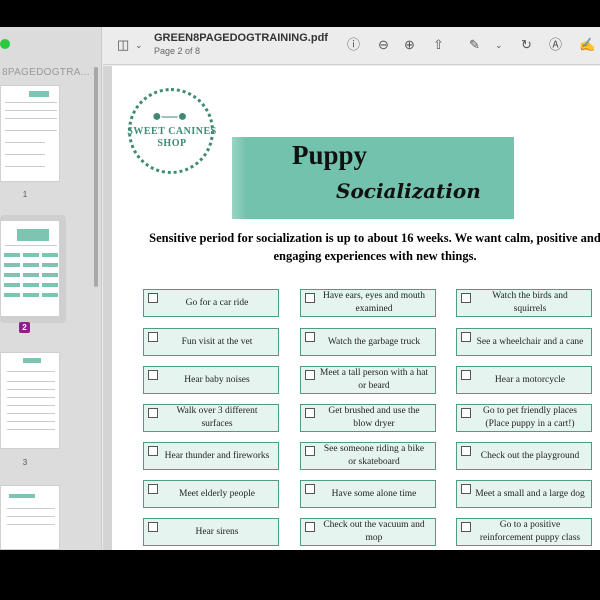 The width and height of the screenshot is (600, 600). I want to click on checklist-item: Meet a tall person with a hat or beard, so click(368, 380).